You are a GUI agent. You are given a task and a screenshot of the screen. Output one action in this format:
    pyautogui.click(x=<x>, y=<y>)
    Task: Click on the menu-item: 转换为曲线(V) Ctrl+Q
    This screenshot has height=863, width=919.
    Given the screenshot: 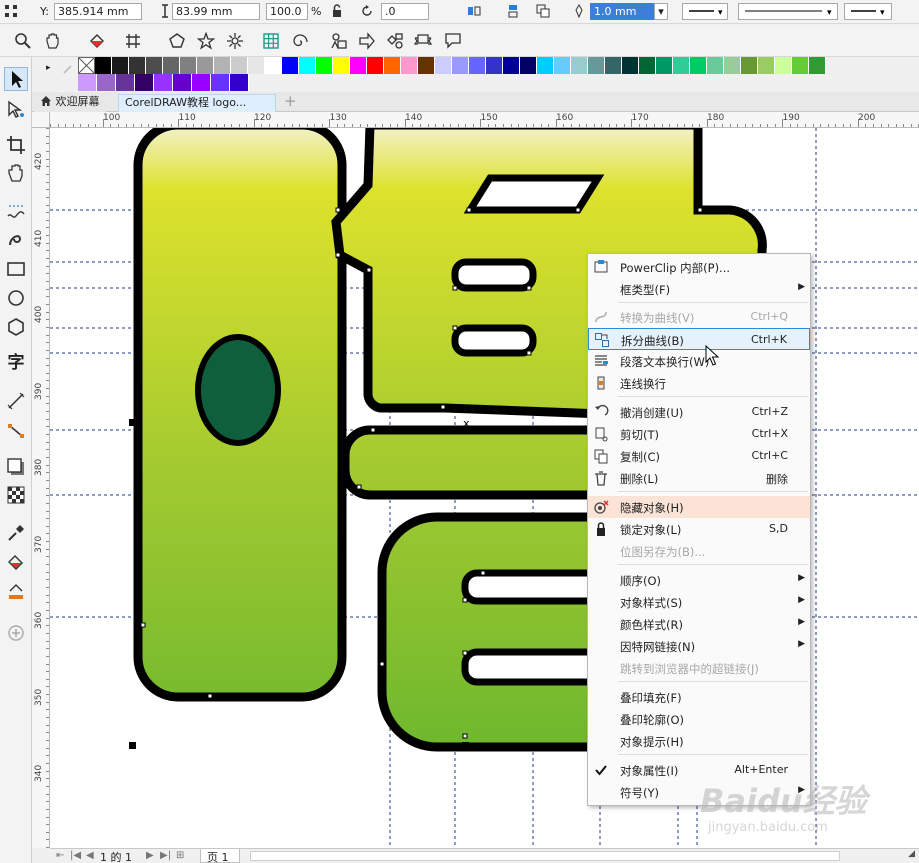 What is the action you would take?
    pyautogui.click(x=699, y=317)
    